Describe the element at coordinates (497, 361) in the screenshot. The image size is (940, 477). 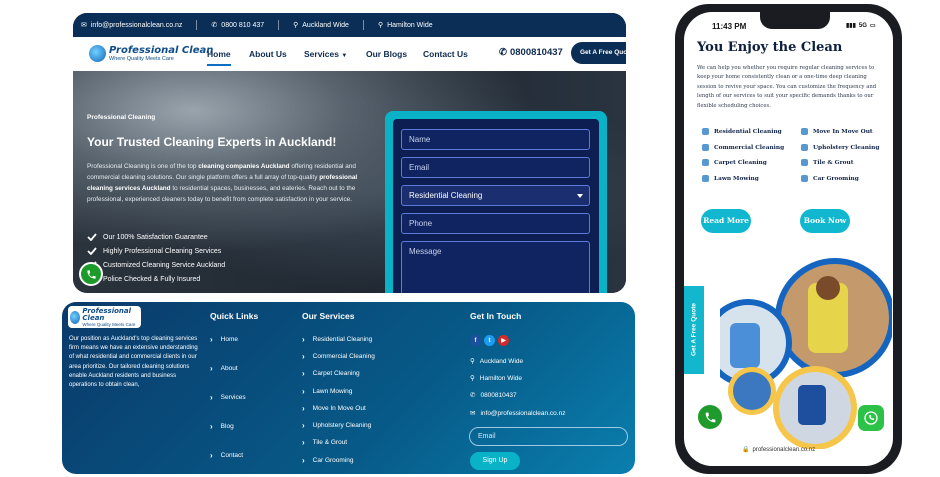
I see `contact-auckland: ⚲ Auckland Wide` at that location.